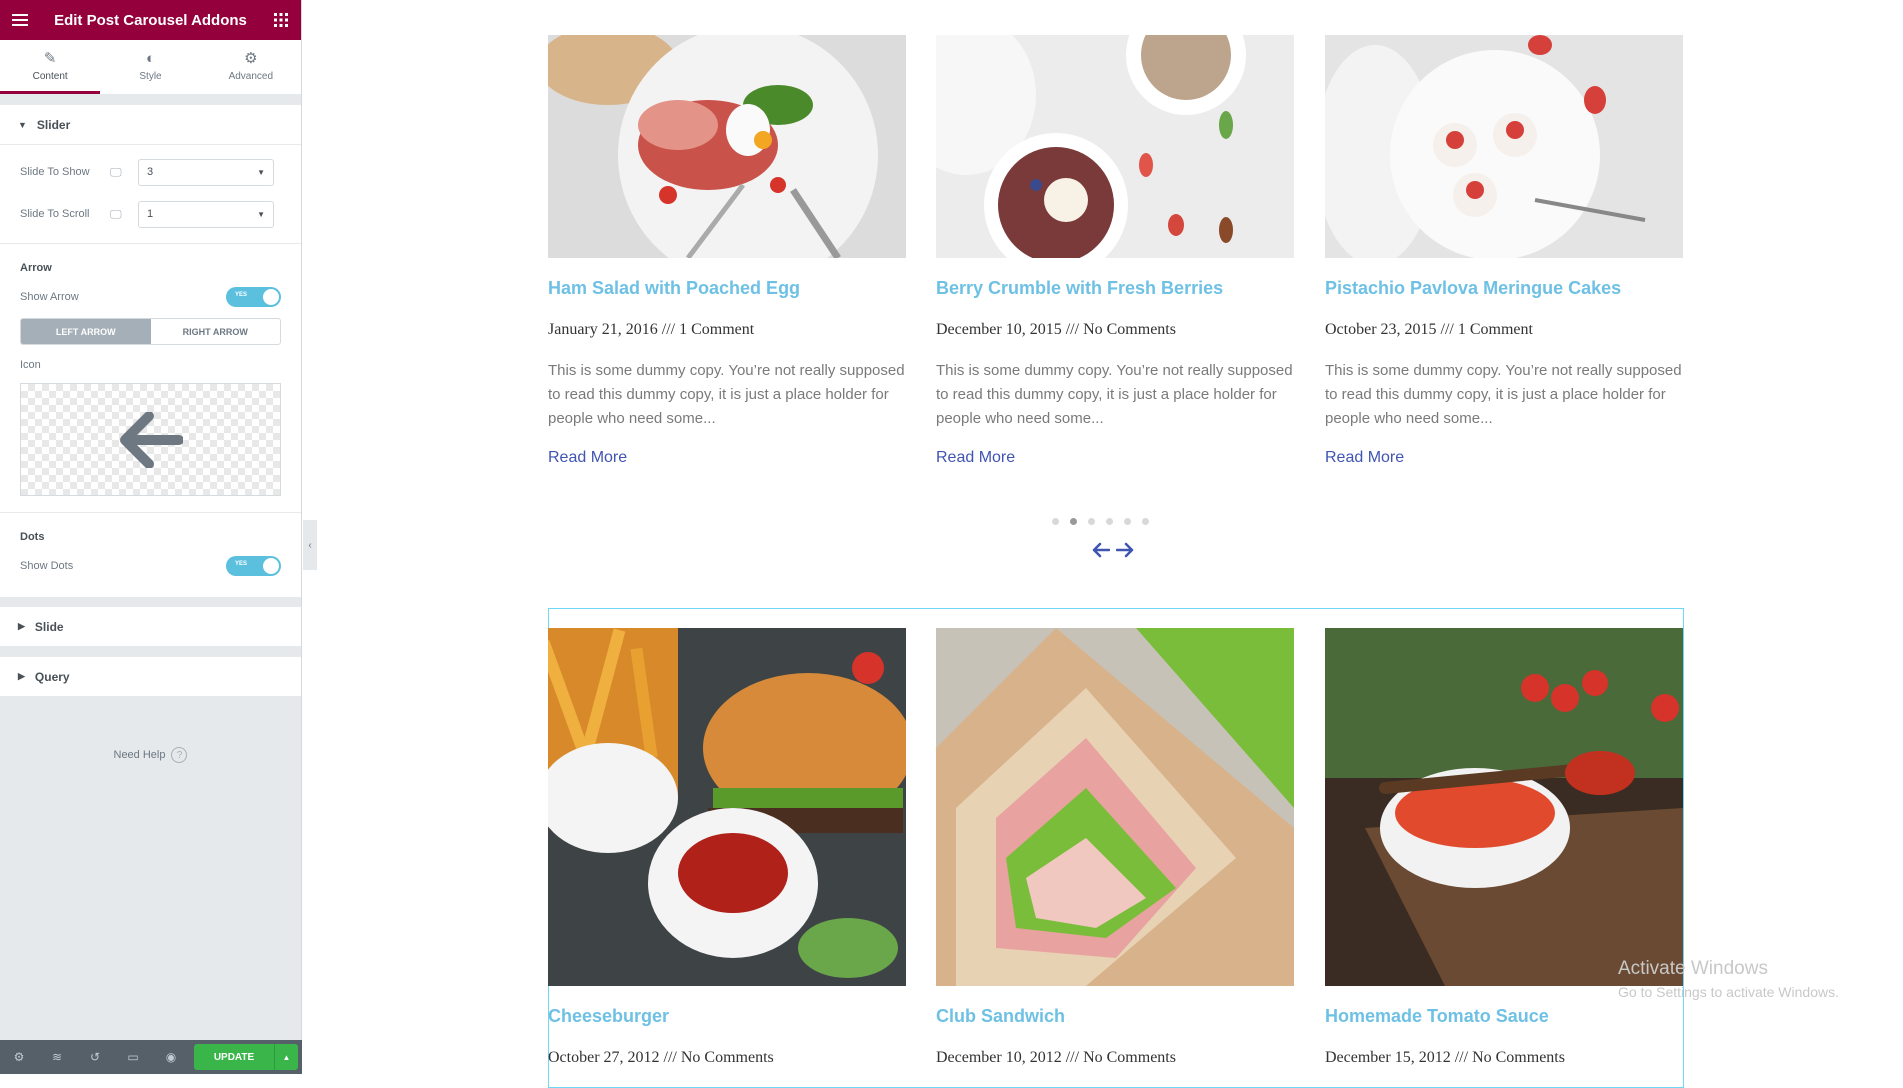  What do you see at coordinates (20, 20) in the screenshot?
I see `hamburger-menu-button` at bounding box center [20, 20].